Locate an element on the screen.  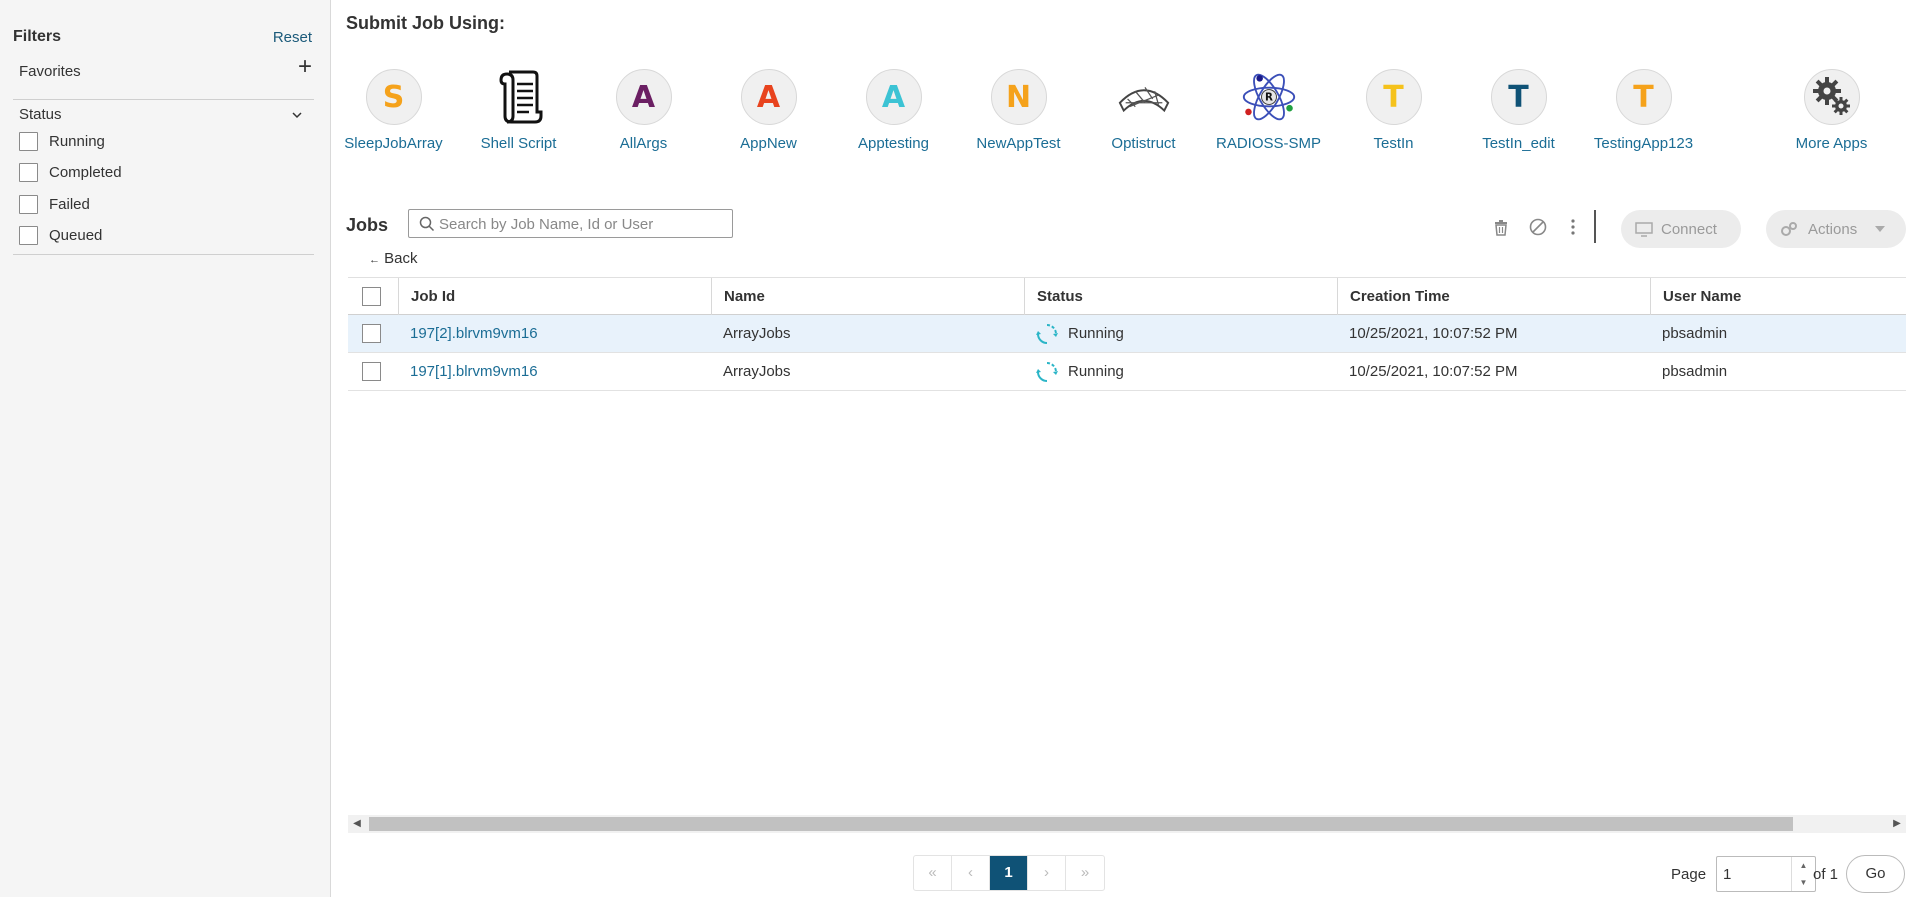
app-label: TestIn_edit is located at coordinates (1518, 143).